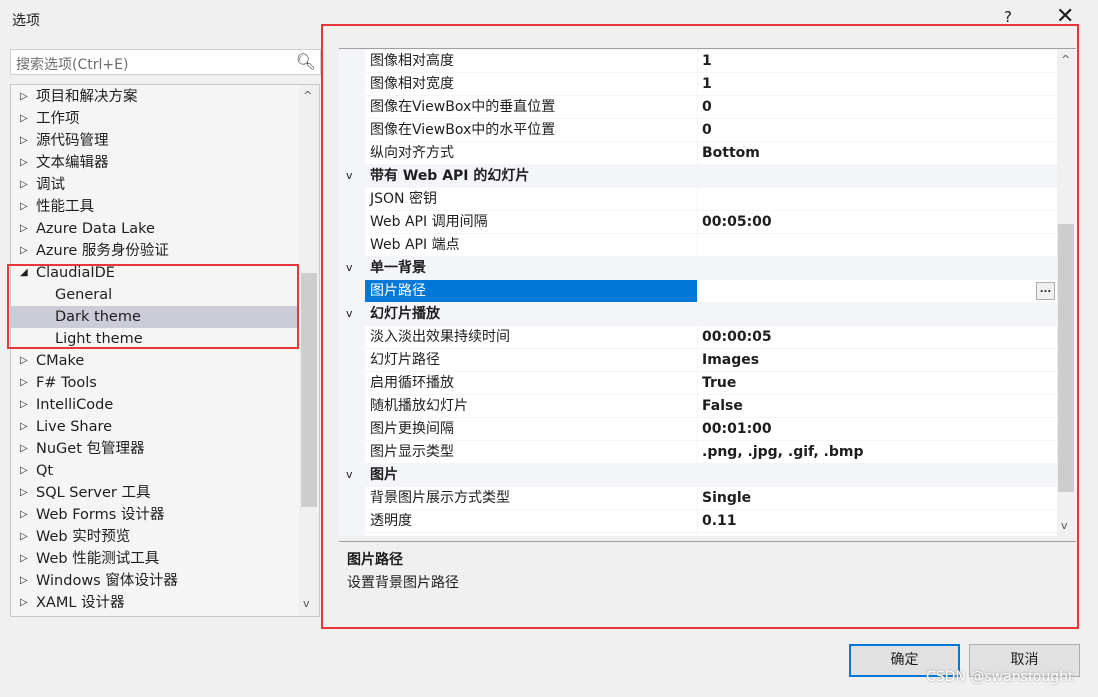 This screenshot has width=1098, height=697. I want to click on tree-item: ▷ Azure Data Lake, so click(155, 229).